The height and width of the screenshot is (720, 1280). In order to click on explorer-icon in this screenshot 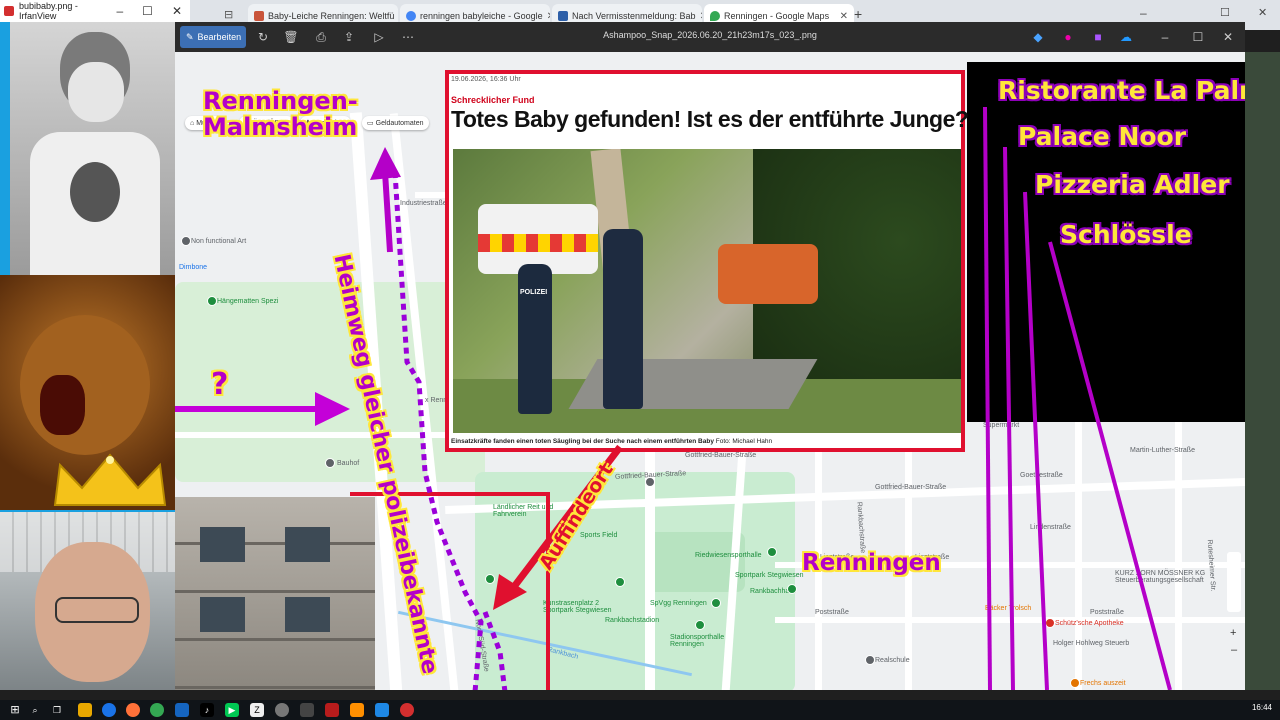, I will do `click(85, 710)`.